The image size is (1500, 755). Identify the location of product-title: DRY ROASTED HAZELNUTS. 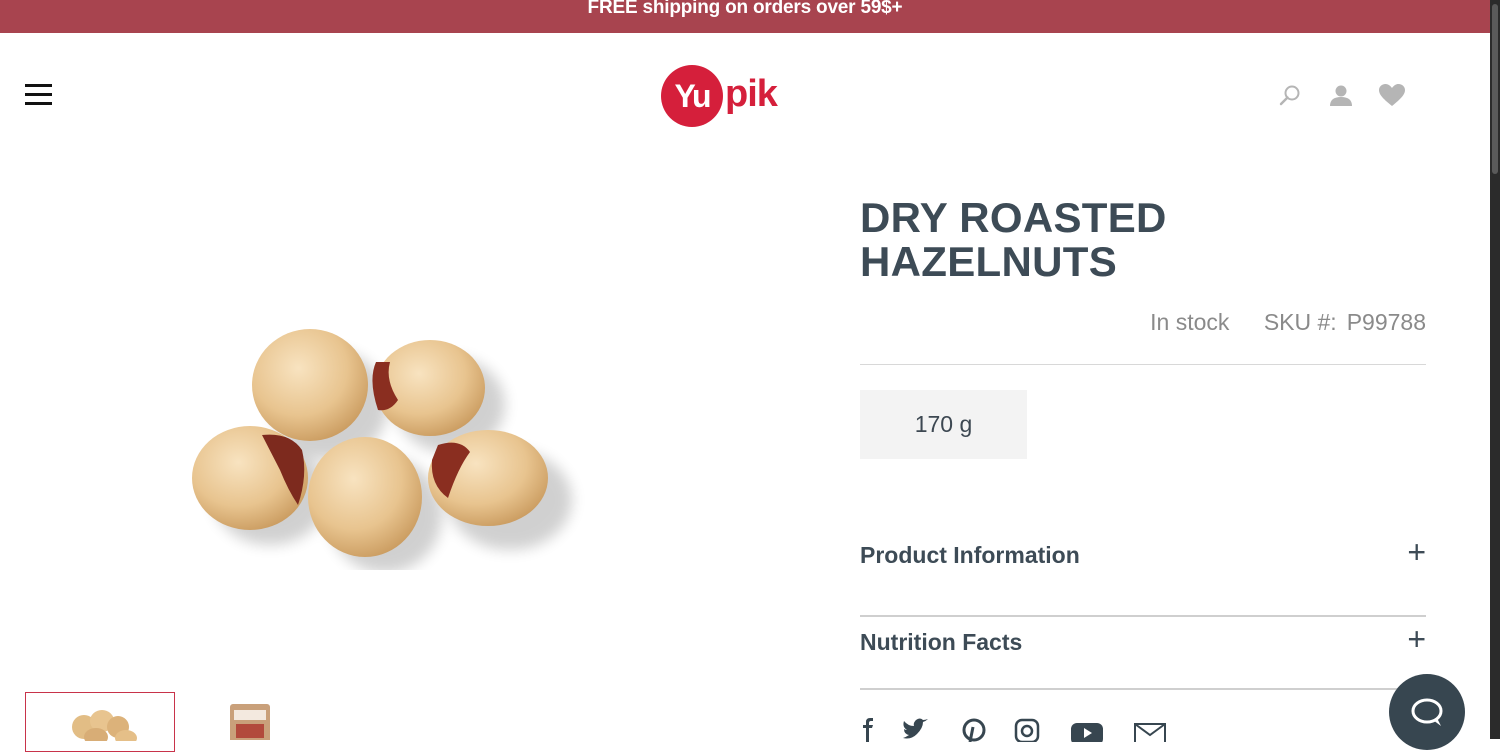
(1140, 240).